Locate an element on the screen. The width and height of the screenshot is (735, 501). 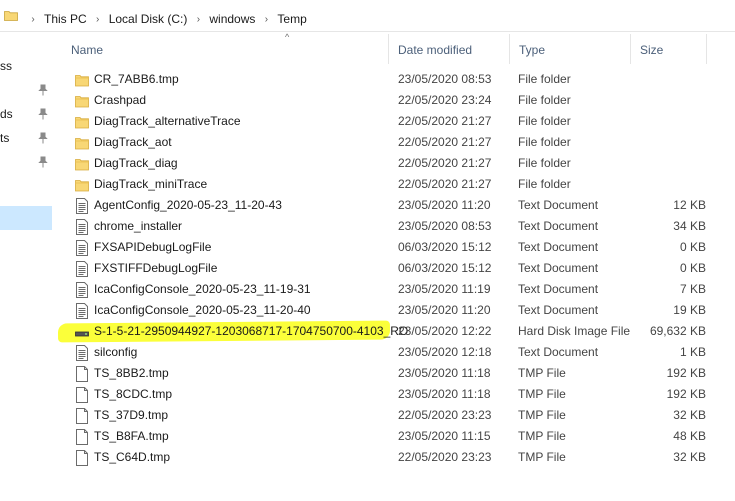
breadcrumb-temp: Temp is located at coordinates (291, 19).